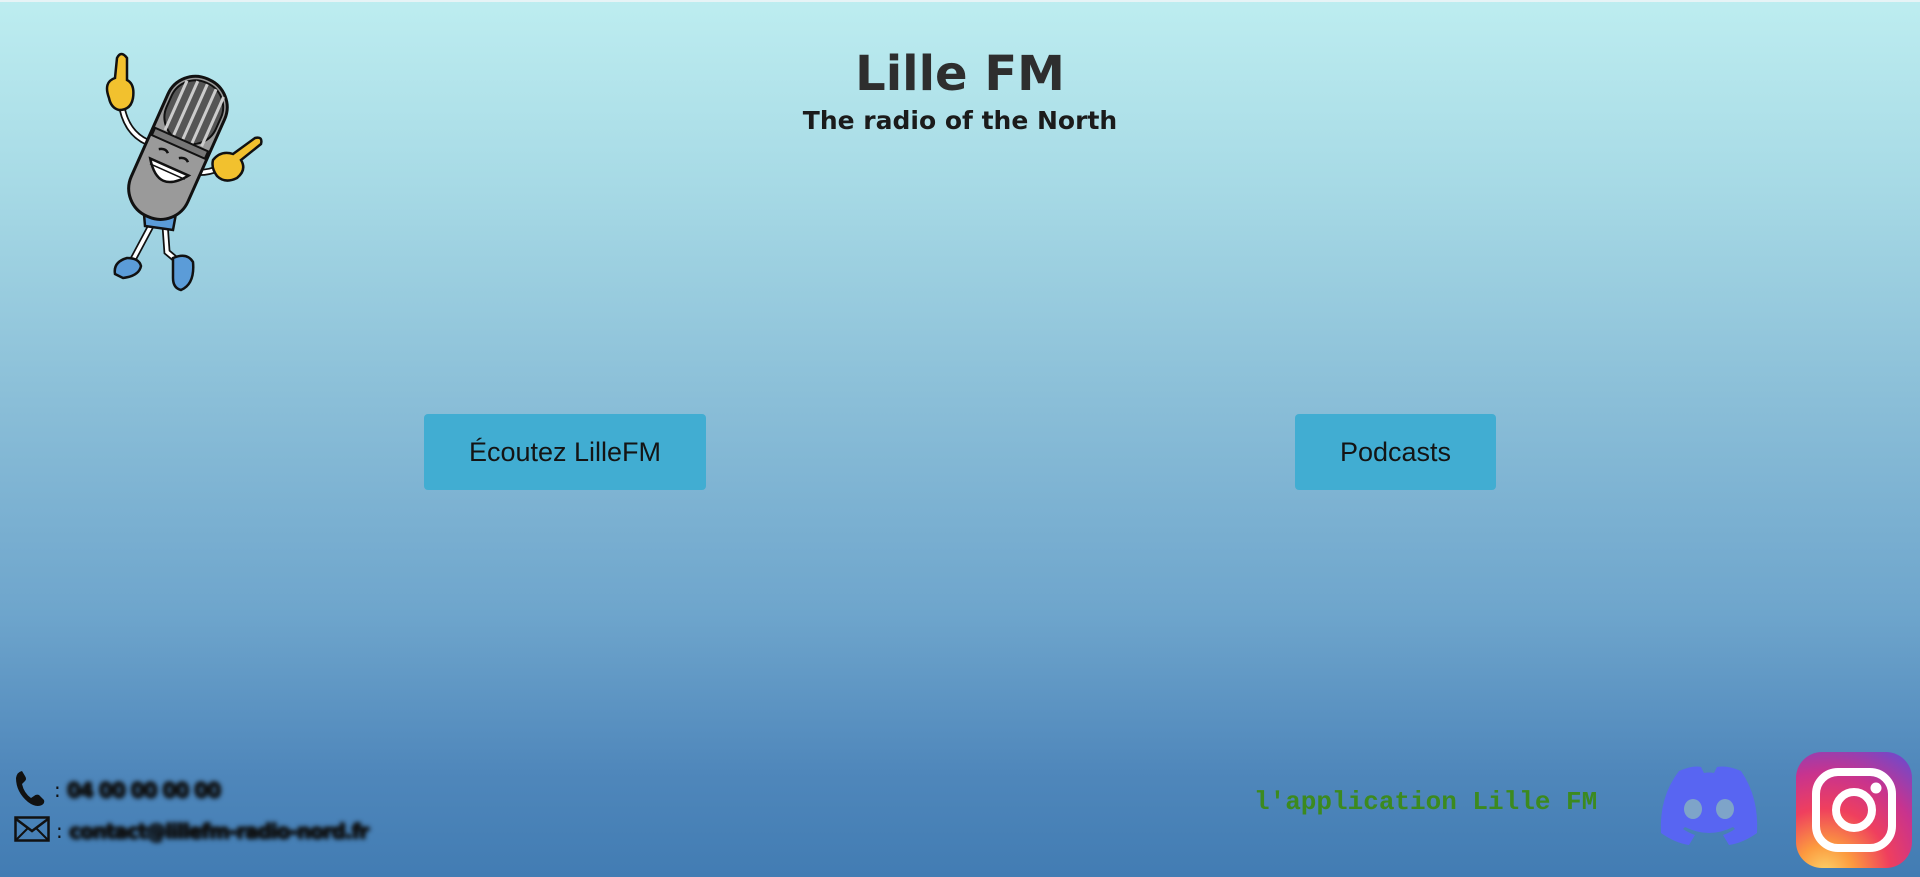 This screenshot has height=877, width=1920. I want to click on phone-number: 04 00 00 00 00, so click(144, 790).